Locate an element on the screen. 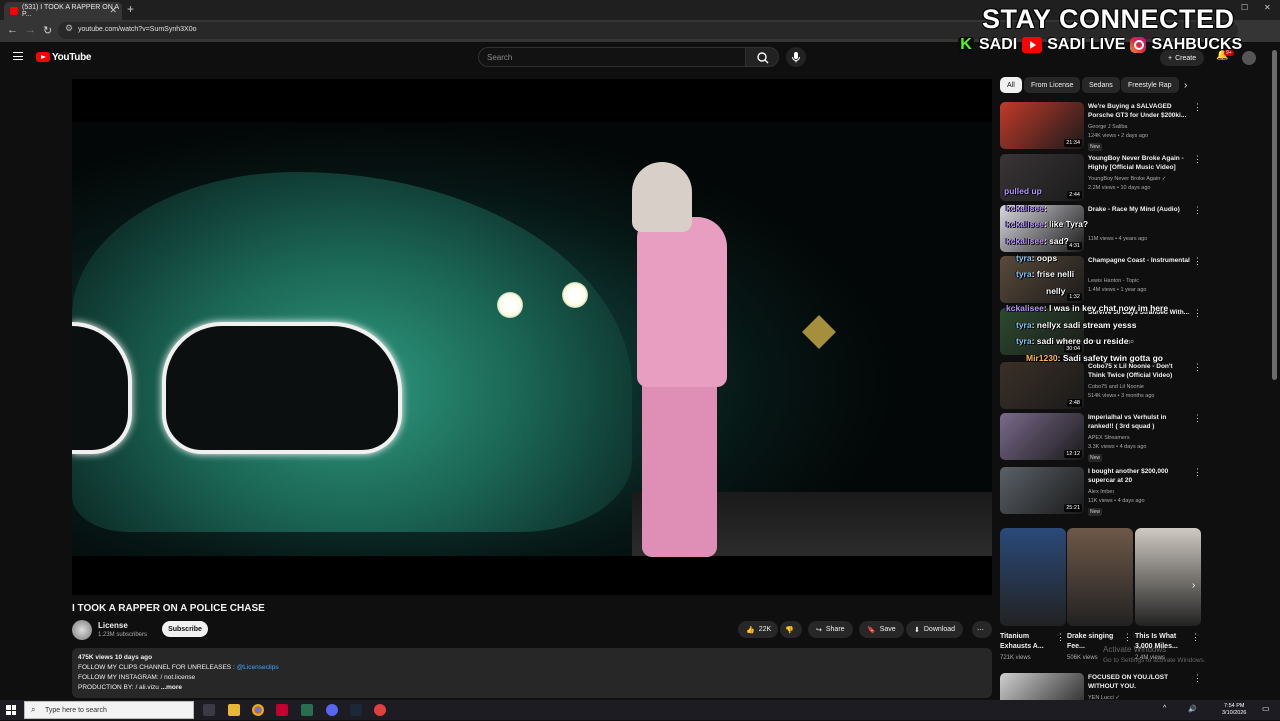 Image resolution: width=1280 pixels, height=721 pixels. url-text: youtube.com/watch?v=SumSynh3X0o is located at coordinates (137, 29).